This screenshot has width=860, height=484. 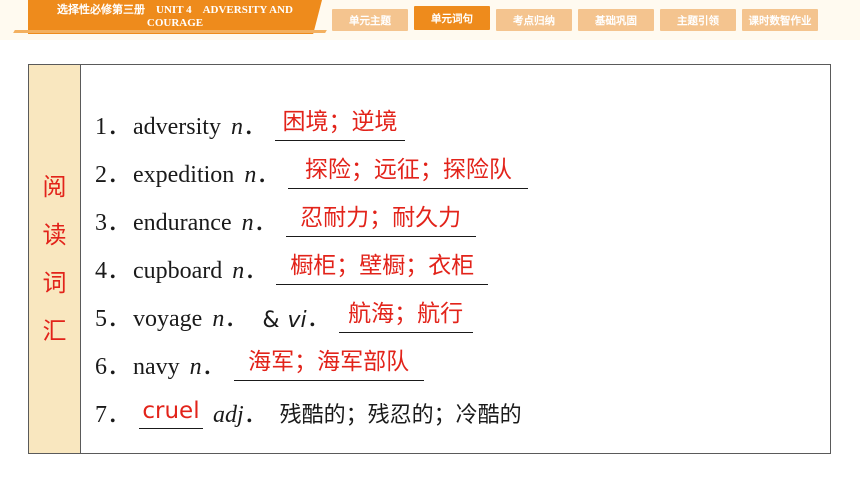 What do you see at coordinates (113, 175) in the screenshot?
I see `item-number: 2．` at bounding box center [113, 175].